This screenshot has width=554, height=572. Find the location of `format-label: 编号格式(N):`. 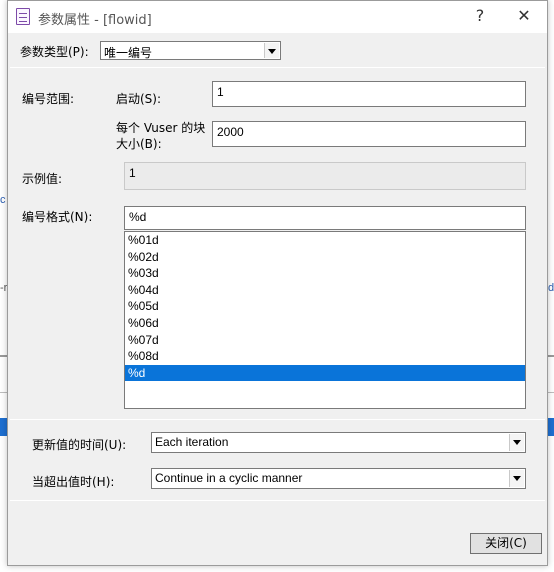

format-label: 编号格式(N): is located at coordinates (57, 217).